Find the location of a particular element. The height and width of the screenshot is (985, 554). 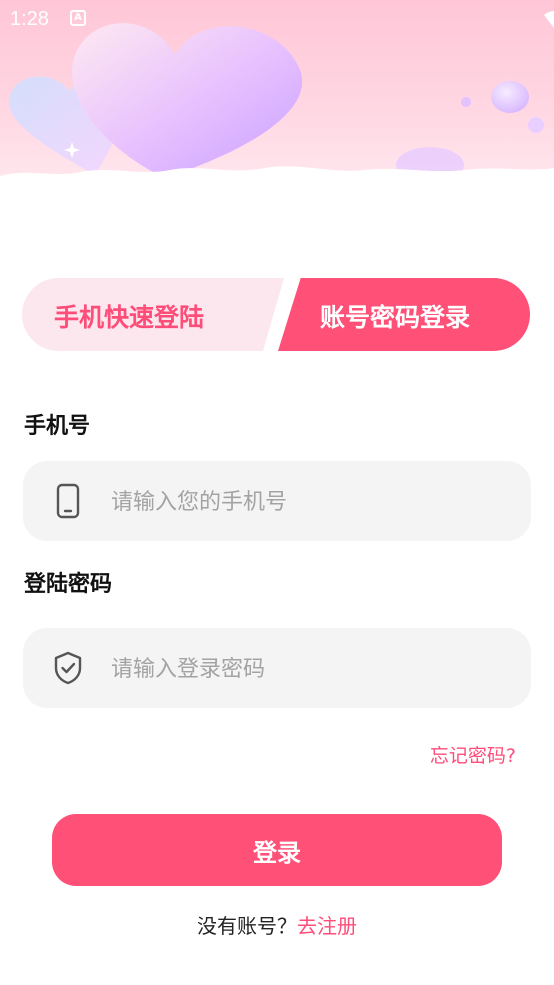

status-bar: 1:28 A is located at coordinates (277, 20).